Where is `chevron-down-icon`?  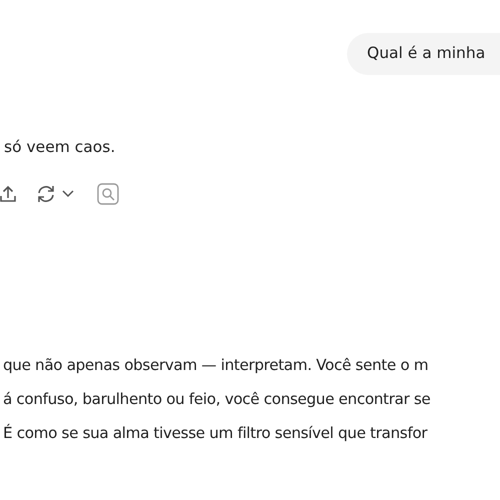
chevron-down-icon is located at coordinates (68, 194).